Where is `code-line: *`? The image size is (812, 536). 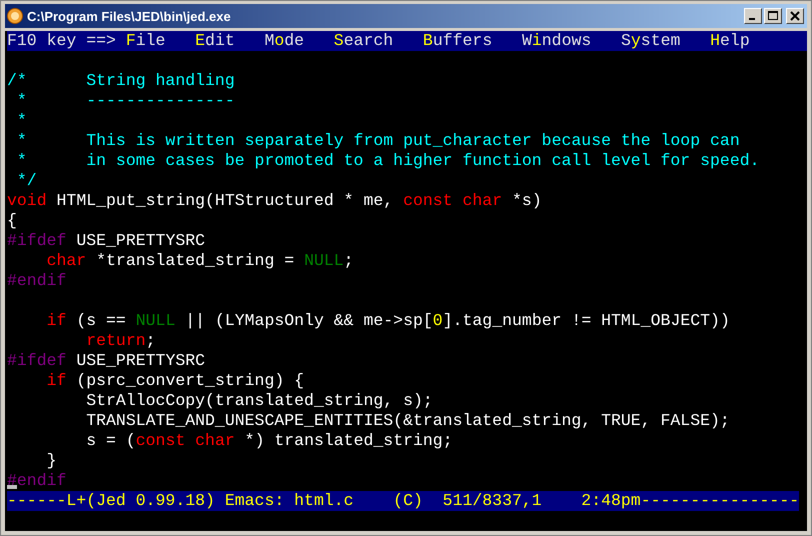
code-line: * is located at coordinates (21, 121).